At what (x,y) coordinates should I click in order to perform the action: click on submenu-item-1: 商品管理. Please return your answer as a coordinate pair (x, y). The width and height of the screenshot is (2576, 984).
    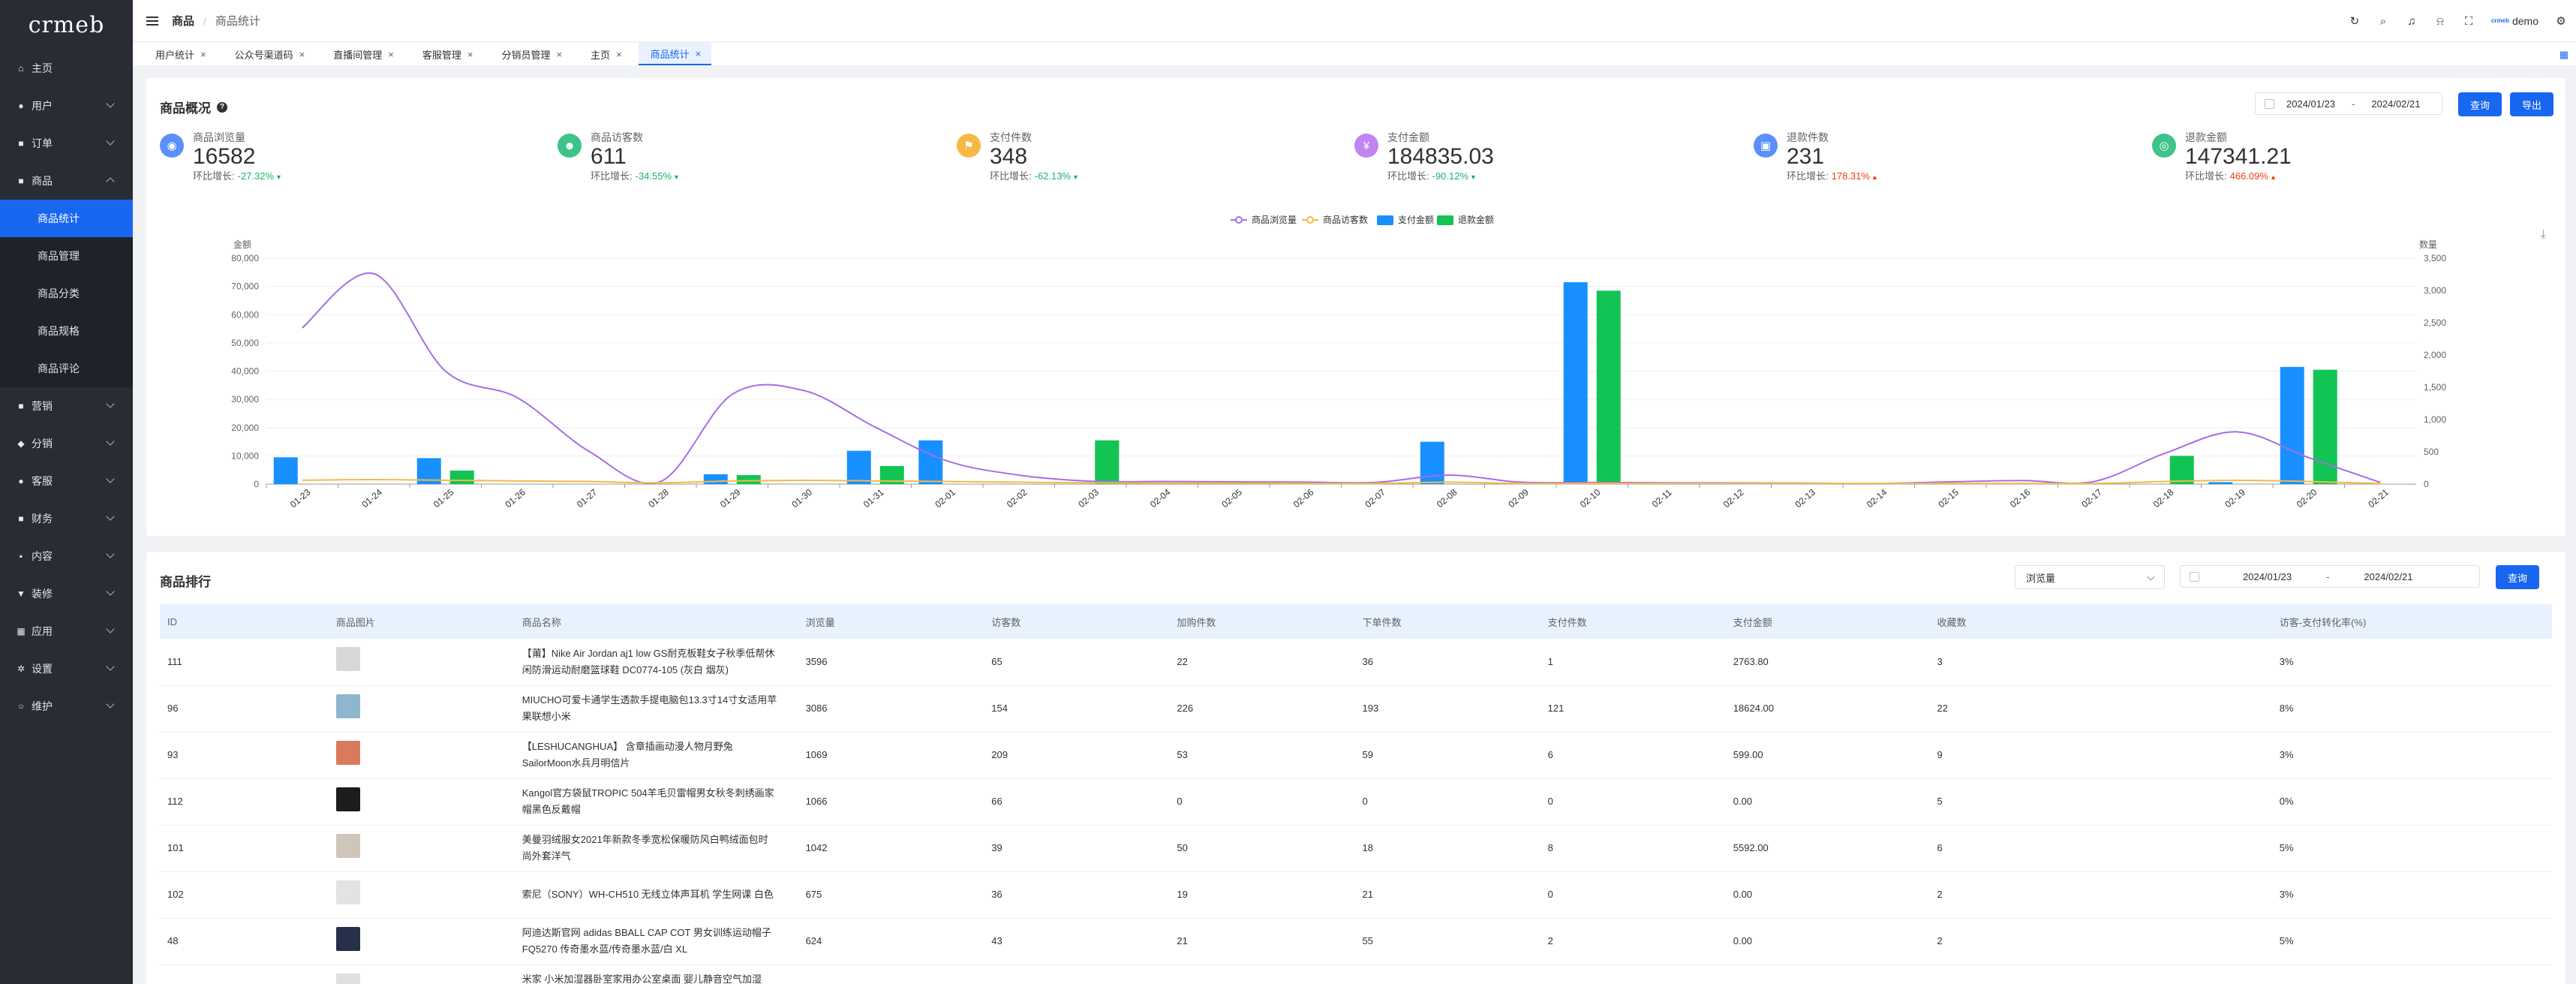
    Looking at the image, I should click on (66, 256).